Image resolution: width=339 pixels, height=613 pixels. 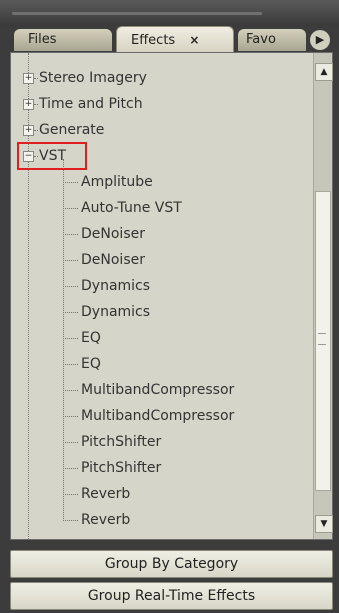 What do you see at coordinates (52, 156) in the screenshot?
I see `selection-highlight` at bounding box center [52, 156].